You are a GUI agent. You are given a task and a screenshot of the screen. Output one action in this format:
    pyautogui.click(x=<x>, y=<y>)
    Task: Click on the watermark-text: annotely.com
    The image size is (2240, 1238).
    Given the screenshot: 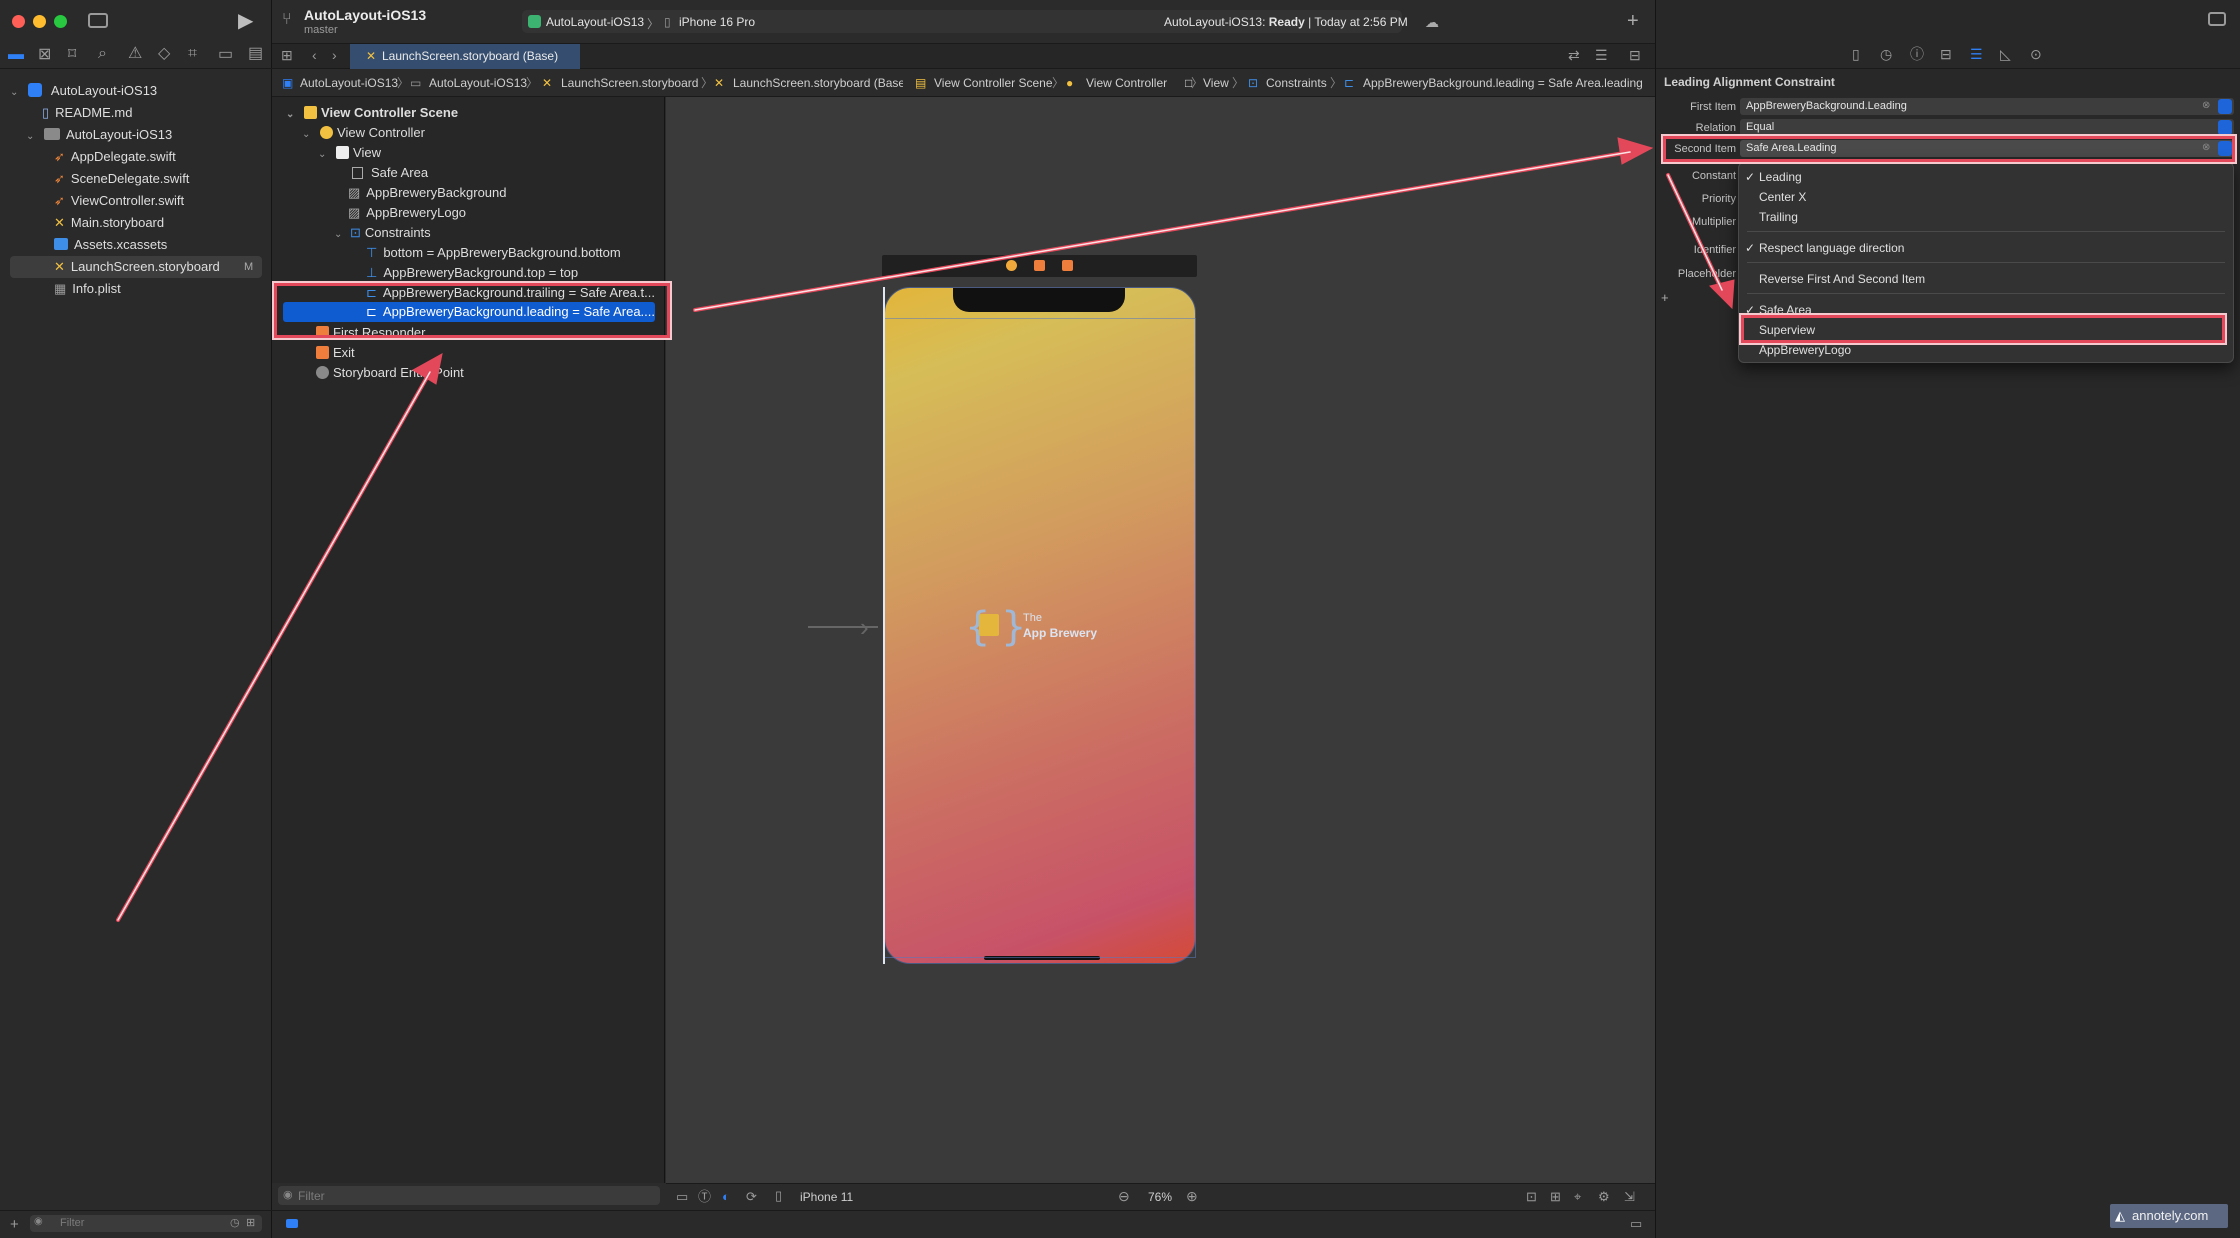 What is the action you would take?
    pyautogui.click(x=2170, y=1215)
    